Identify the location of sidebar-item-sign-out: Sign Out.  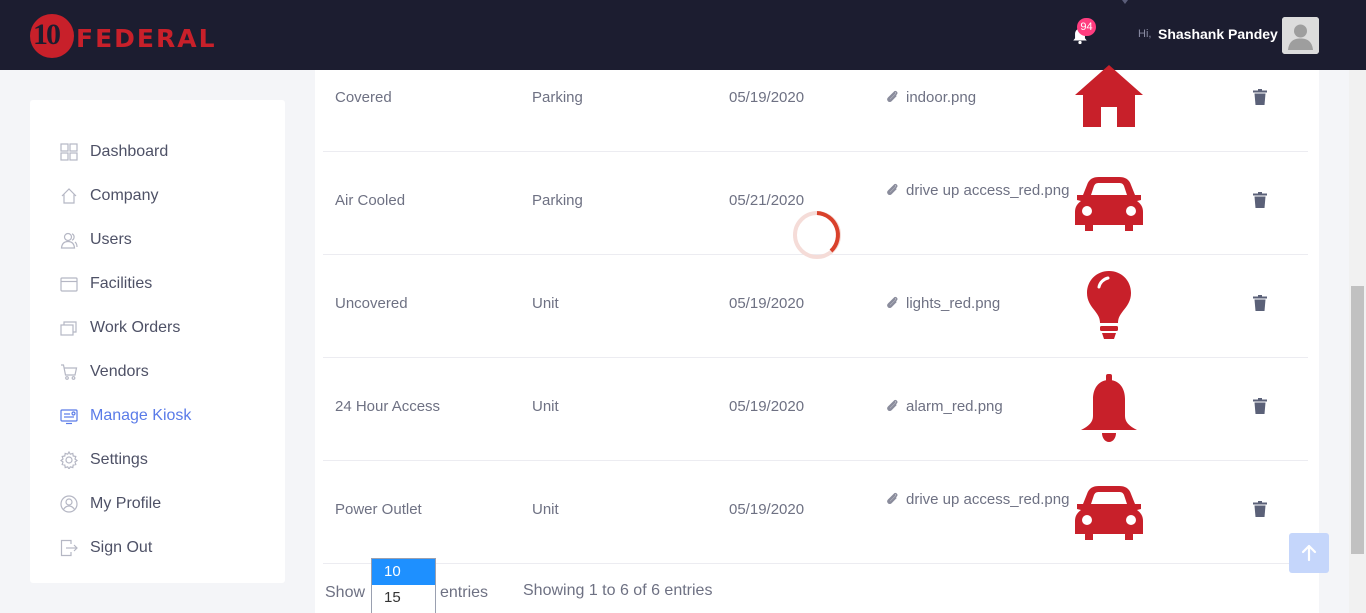
(106, 548).